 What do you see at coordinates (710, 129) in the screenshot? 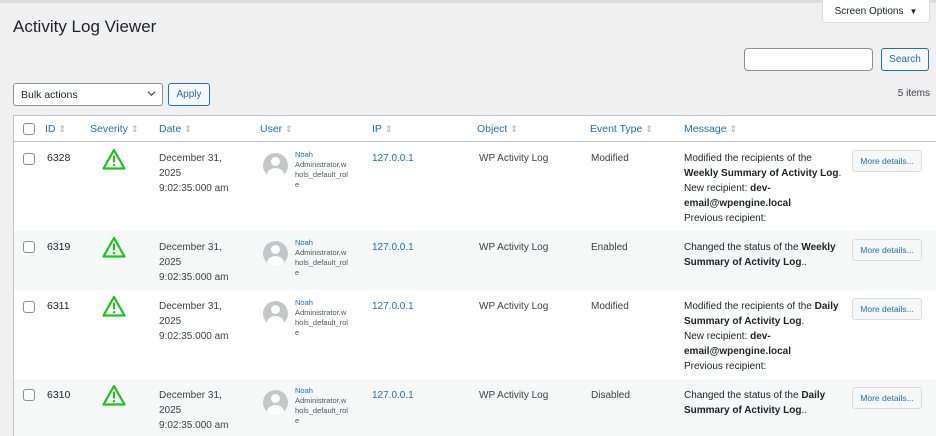
I see `column-message: Message ⇕` at bounding box center [710, 129].